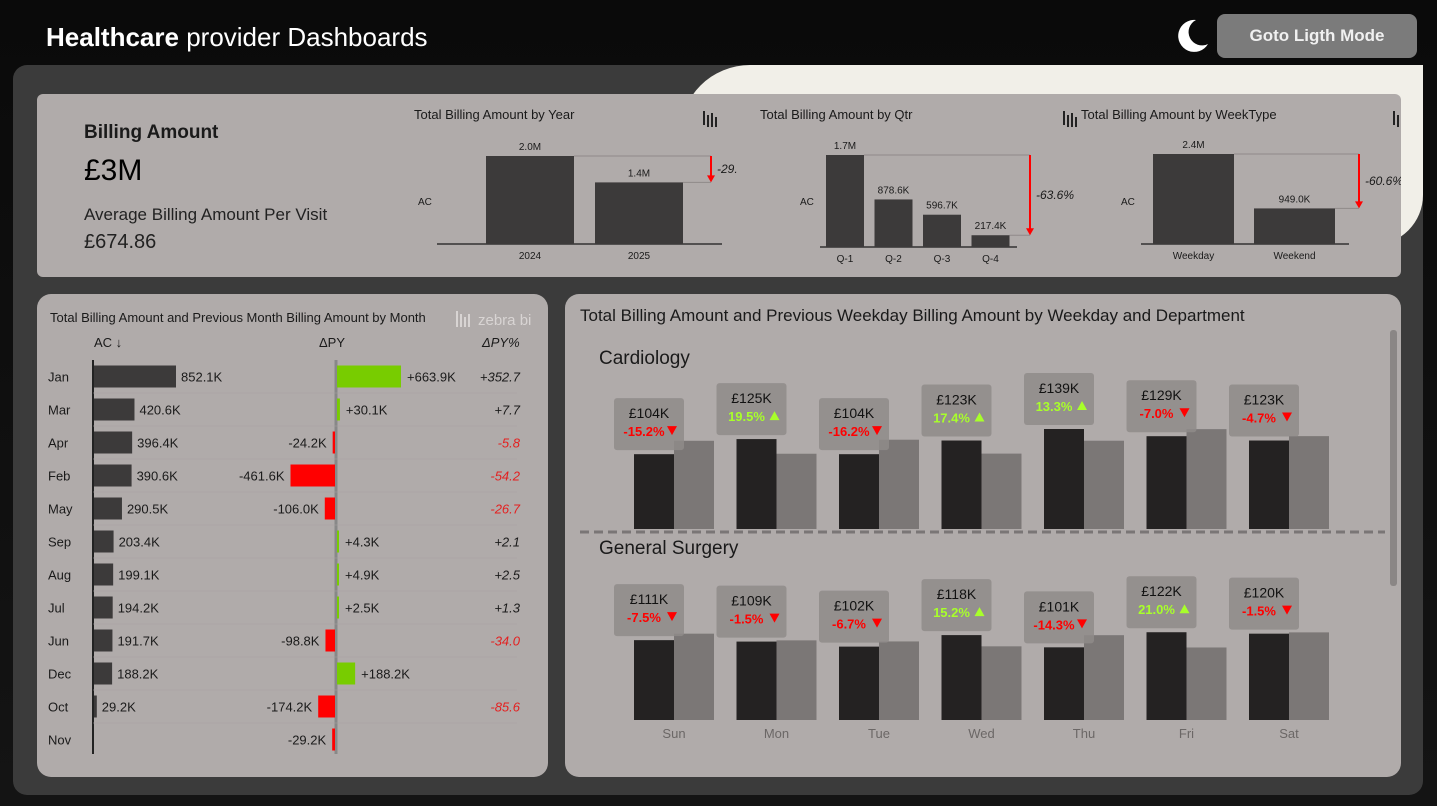 Image resolution: width=1437 pixels, height=806 pixels. Describe the element at coordinates (1289, 733) in the screenshot. I see `weekday-label: Sat` at that location.